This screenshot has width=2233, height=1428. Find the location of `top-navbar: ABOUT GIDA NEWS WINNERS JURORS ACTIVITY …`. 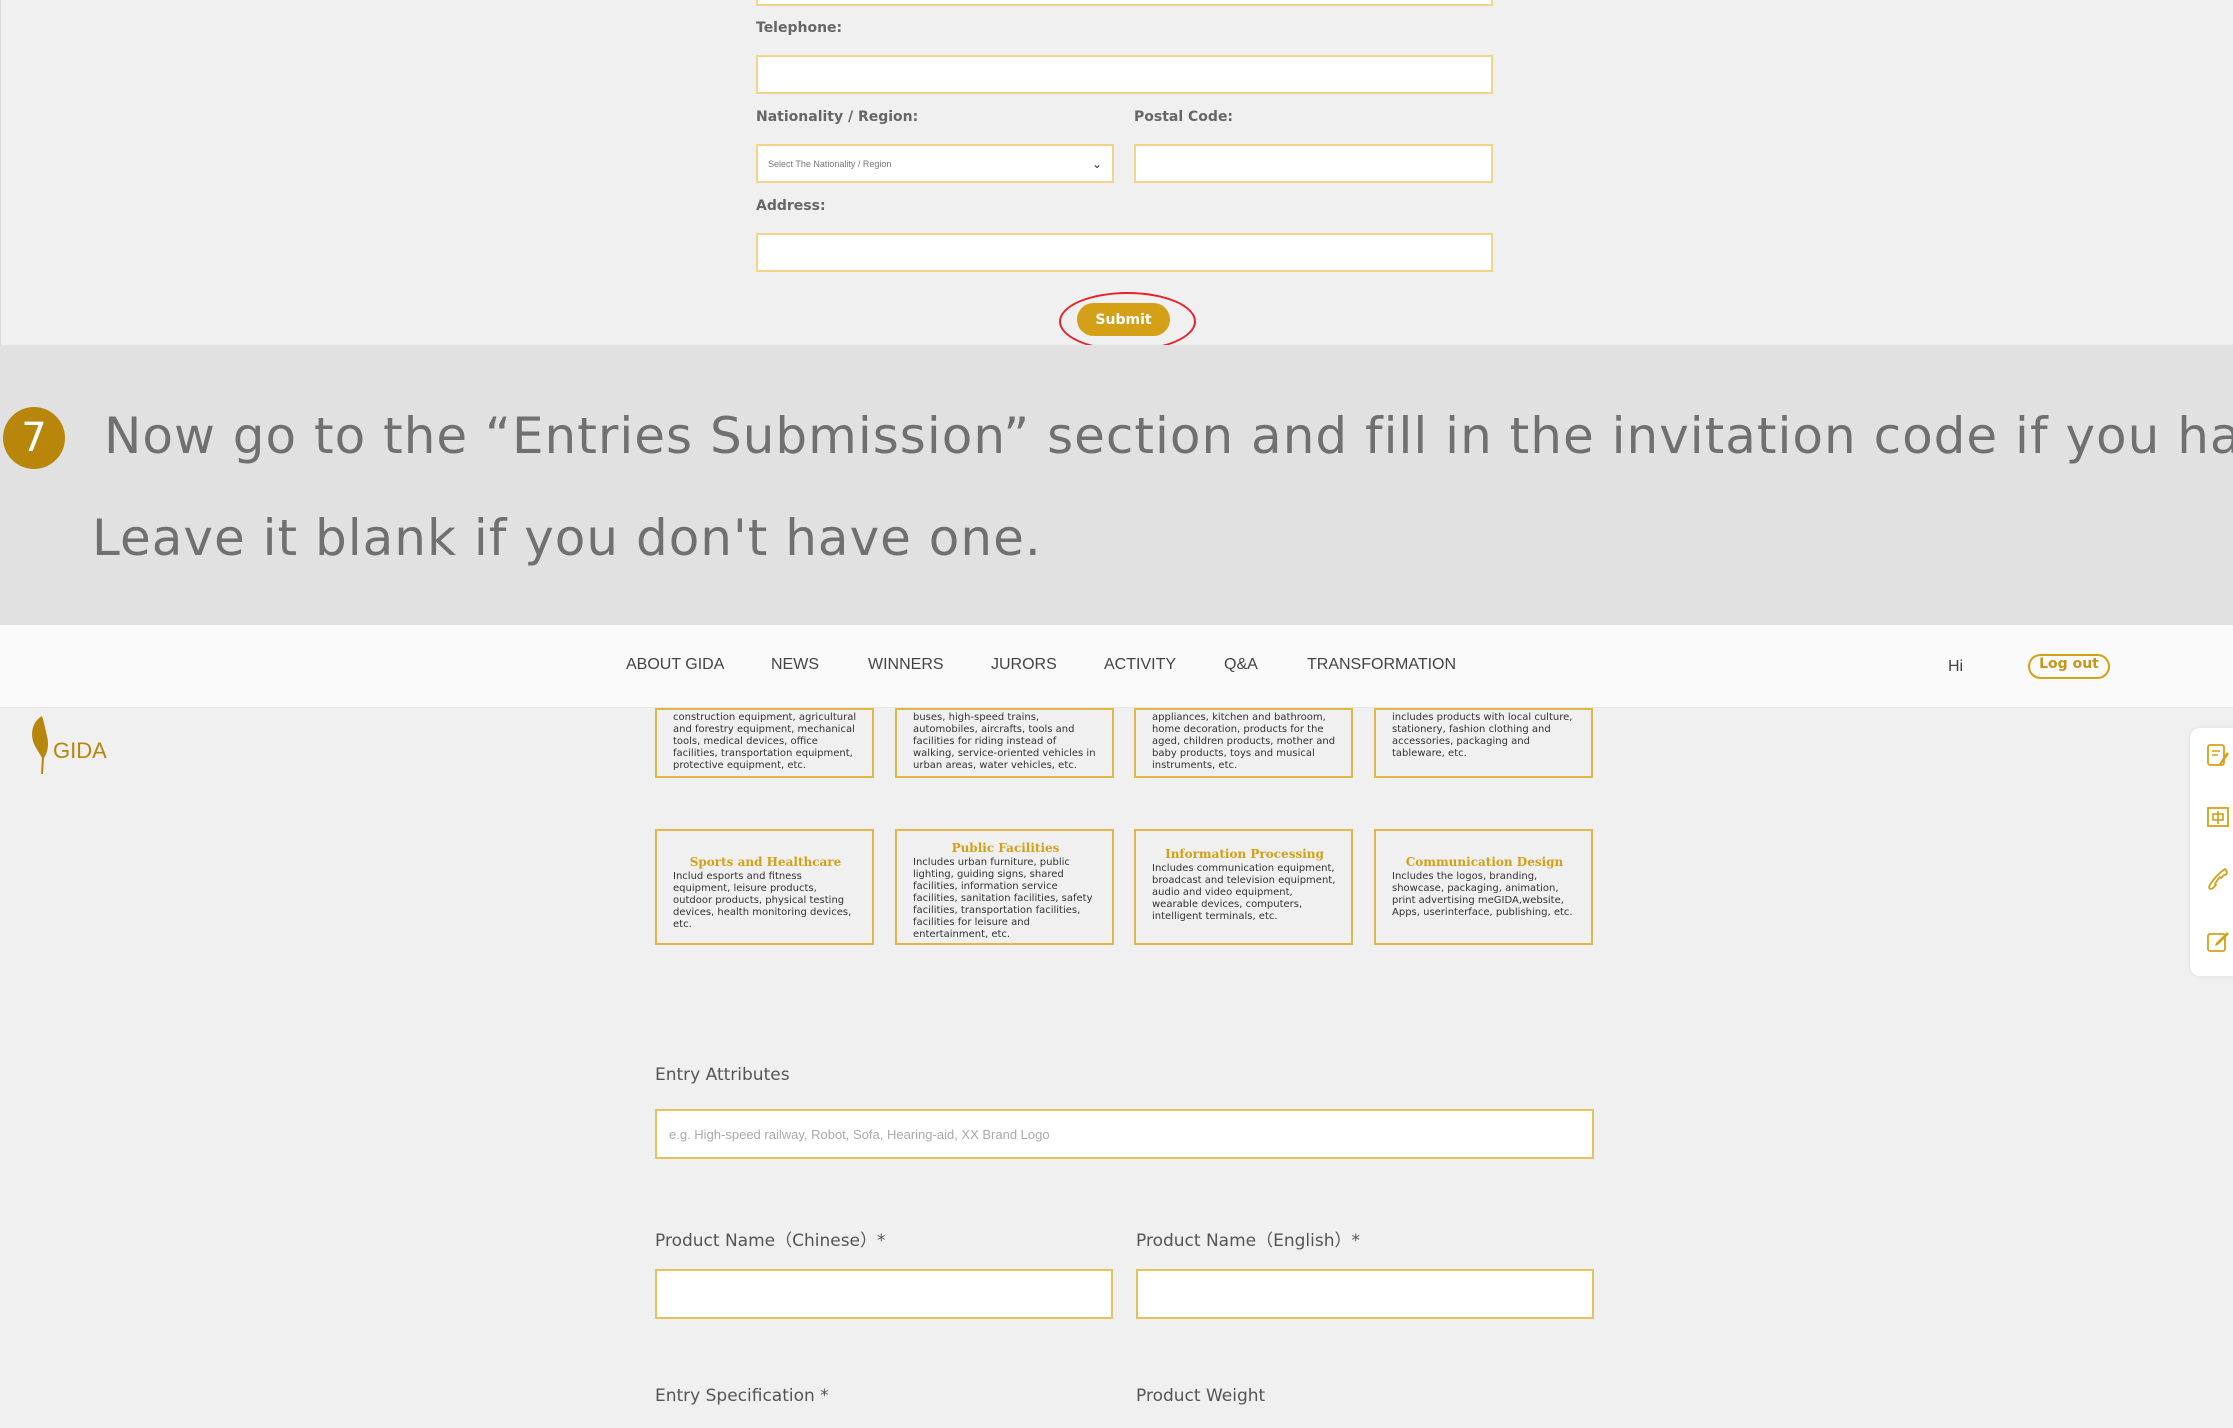

top-navbar: ABOUT GIDA NEWS WINNERS JURORS ACTIVITY … is located at coordinates (1116, 666).